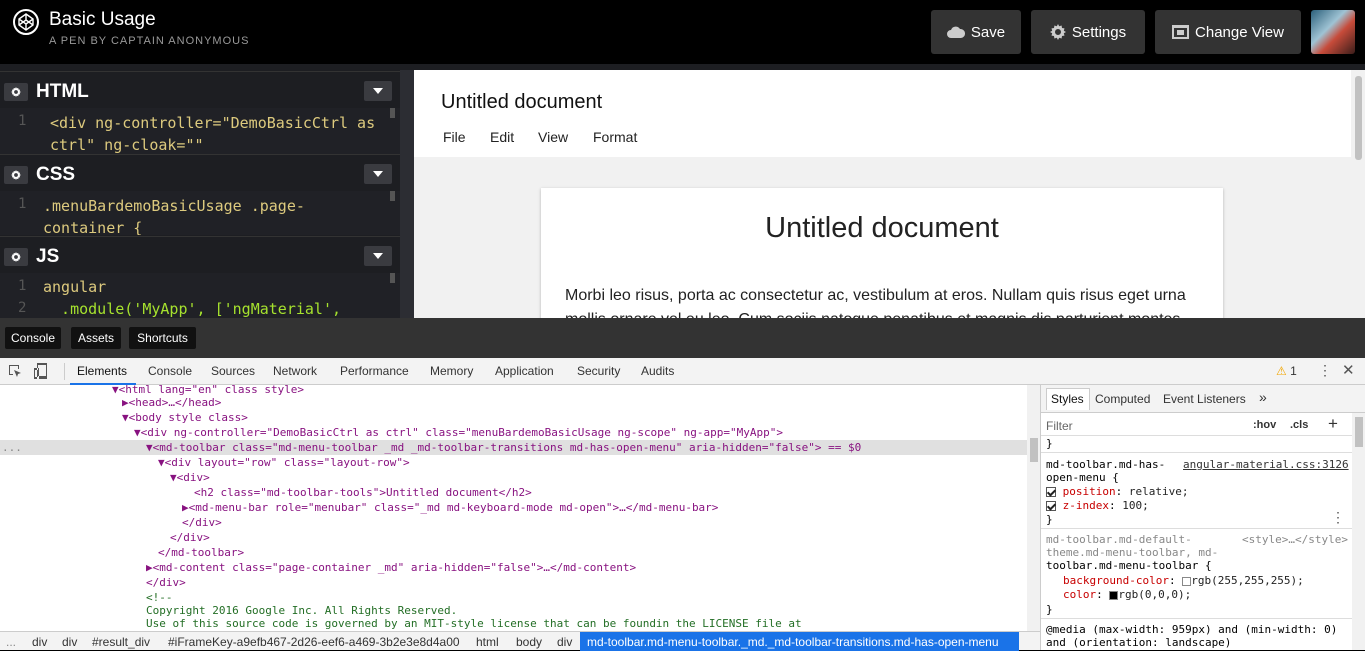  What do you see at coordinates (1034, 509) in the screenshot?
I see `tree-scrollbar` at bounding box center [1034, 509].